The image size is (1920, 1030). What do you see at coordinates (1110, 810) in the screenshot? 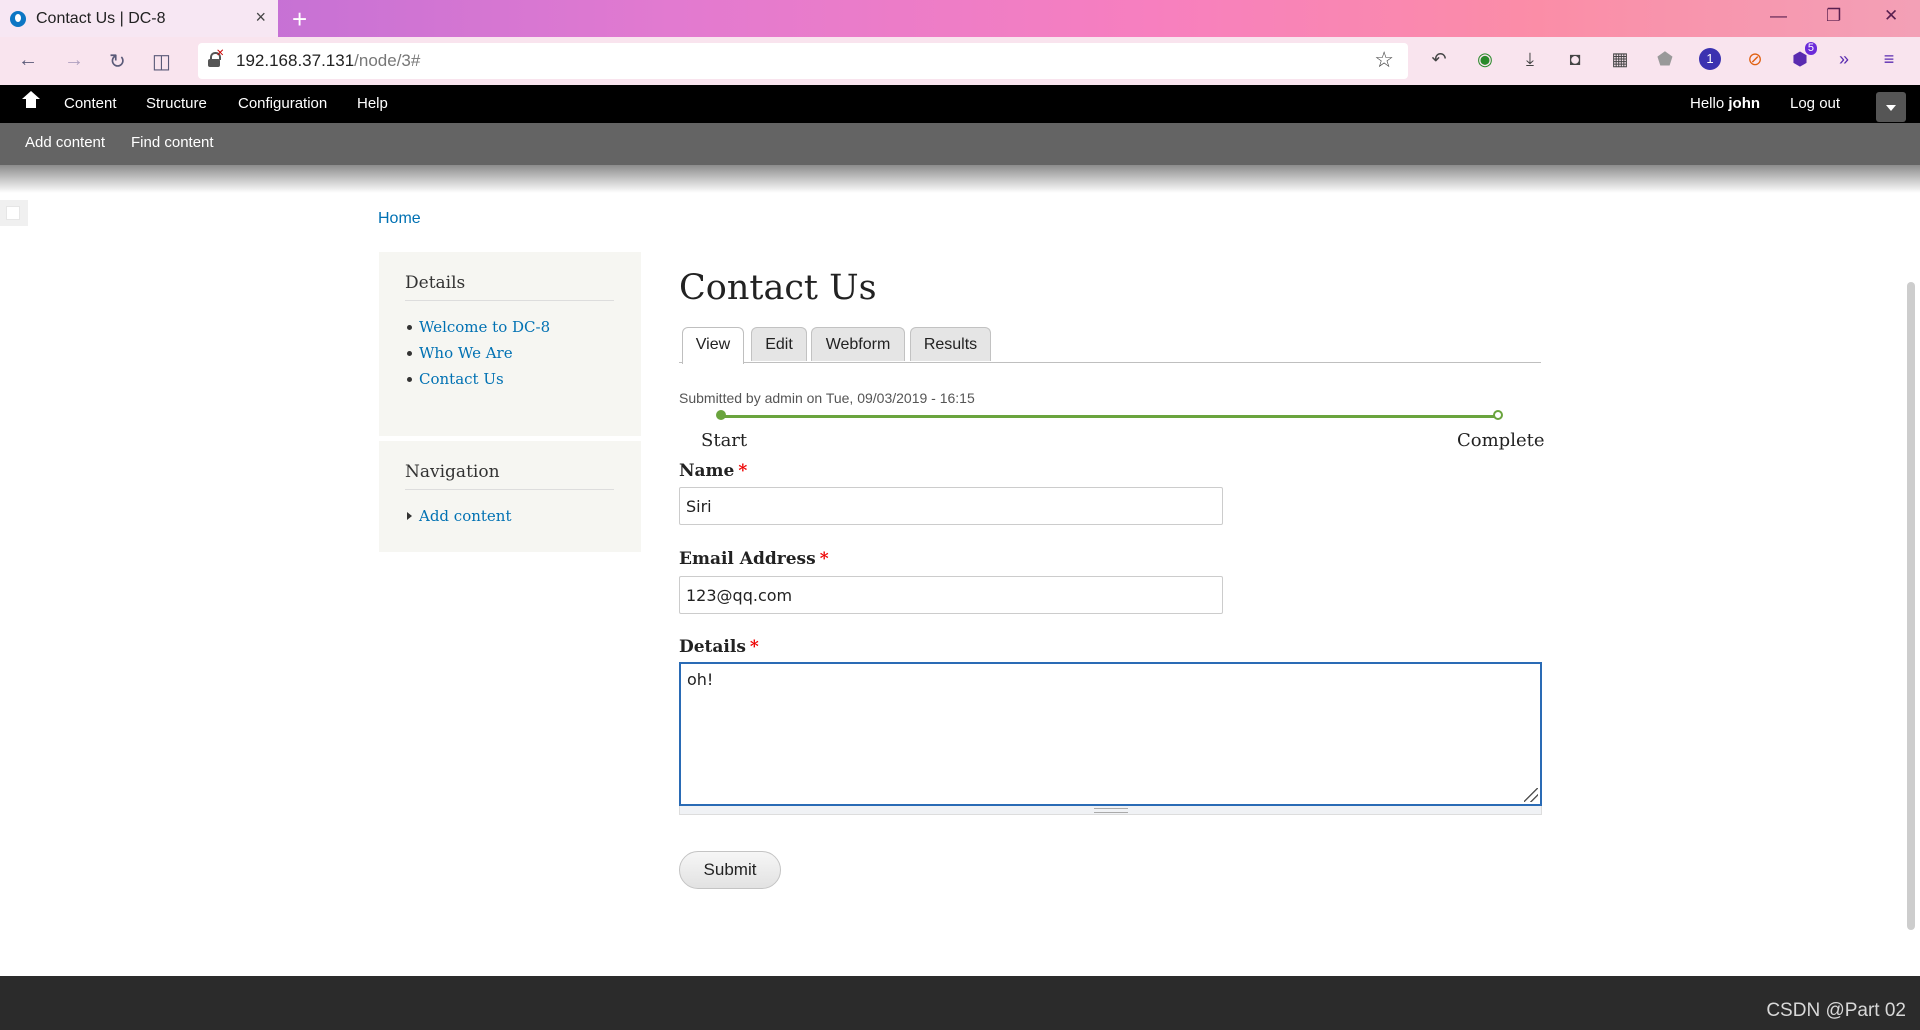
I see `textarea-grippie` at bounding box center [1110, 810].